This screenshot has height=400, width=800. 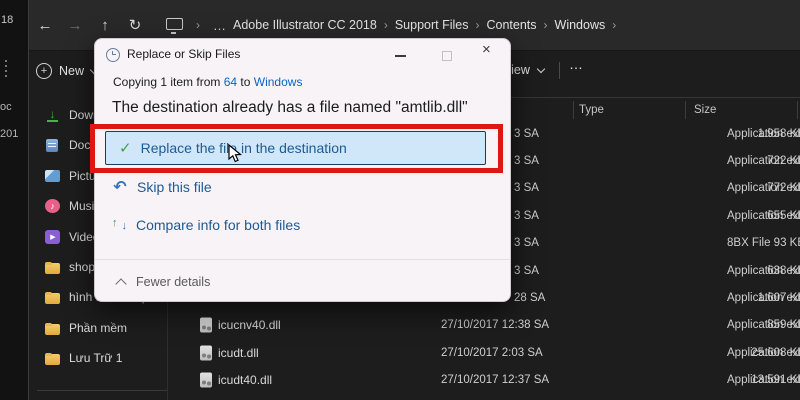 I want to click on sidebar-item-folder: Lưu Trữ 1, so click(x=83, y=358).